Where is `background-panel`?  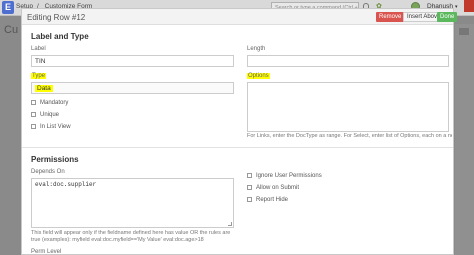 background-panel is located at coordinates (464, 139).